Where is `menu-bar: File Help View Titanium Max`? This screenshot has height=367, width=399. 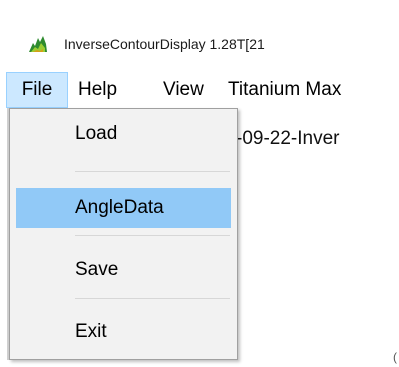 menu-bar: File Help View Titanium Max is located at coordinates (199, 90).